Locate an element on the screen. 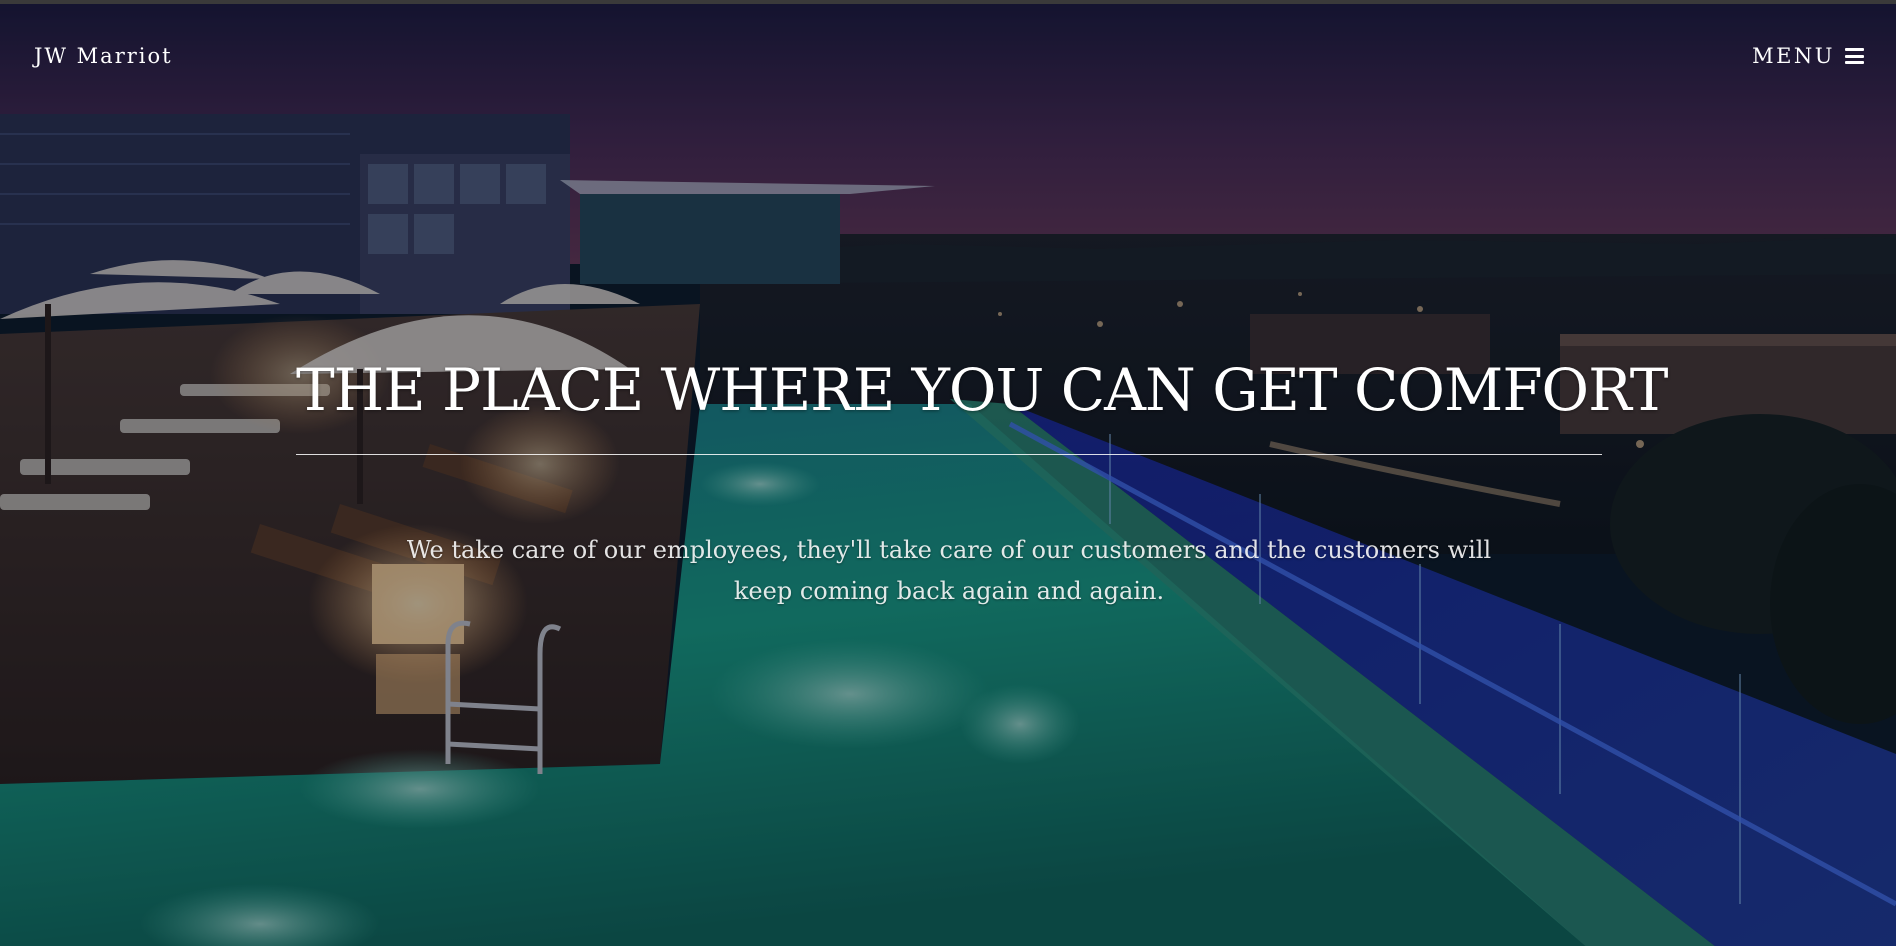 The width and height of the screenshot is (1896, 946). hero-headline: THE PLACE WHERE YOU CAN GET COMFORT is located at coordinates (982, 390).